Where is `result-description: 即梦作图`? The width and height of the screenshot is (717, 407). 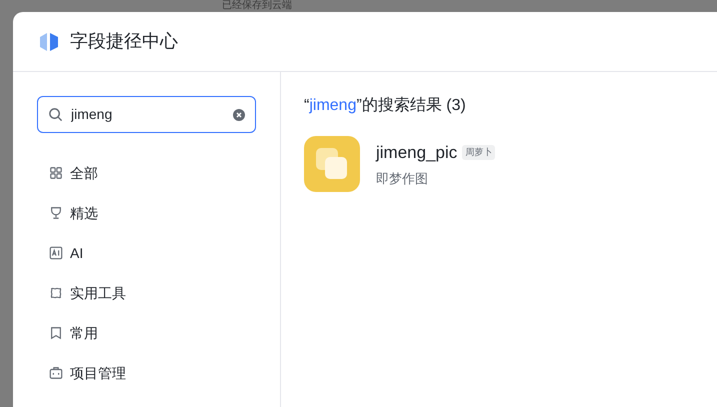 result-description: 即梦作图 is located at coordinates (402, 179).